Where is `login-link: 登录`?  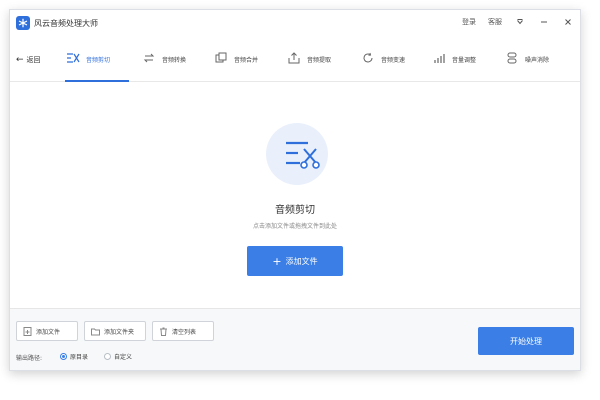 login-link: 登录 is located at coordinates (469, 22).